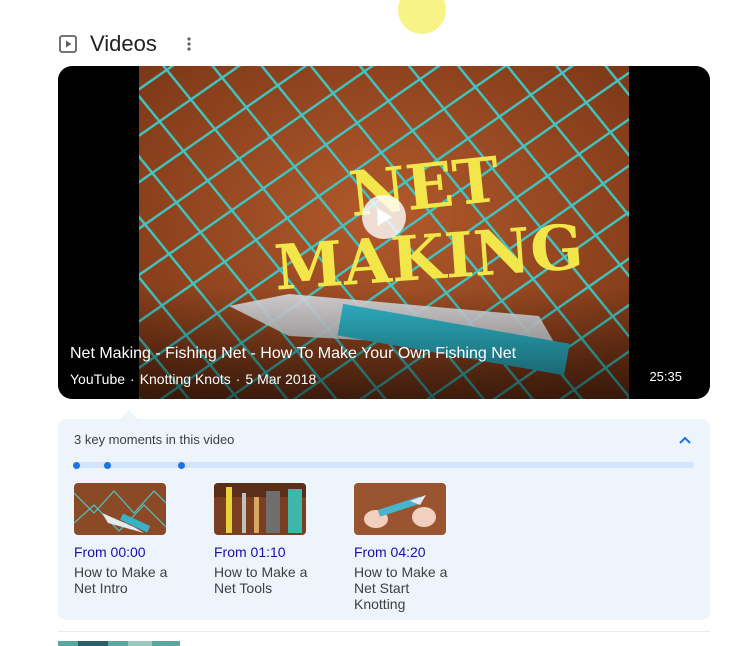 This screenshot has height=646, width=745. What do you see at coordinates (121, 580) in the screenshot?
I see `moment-label: How to Make a Net Intro` at bounding box center [121, 580].